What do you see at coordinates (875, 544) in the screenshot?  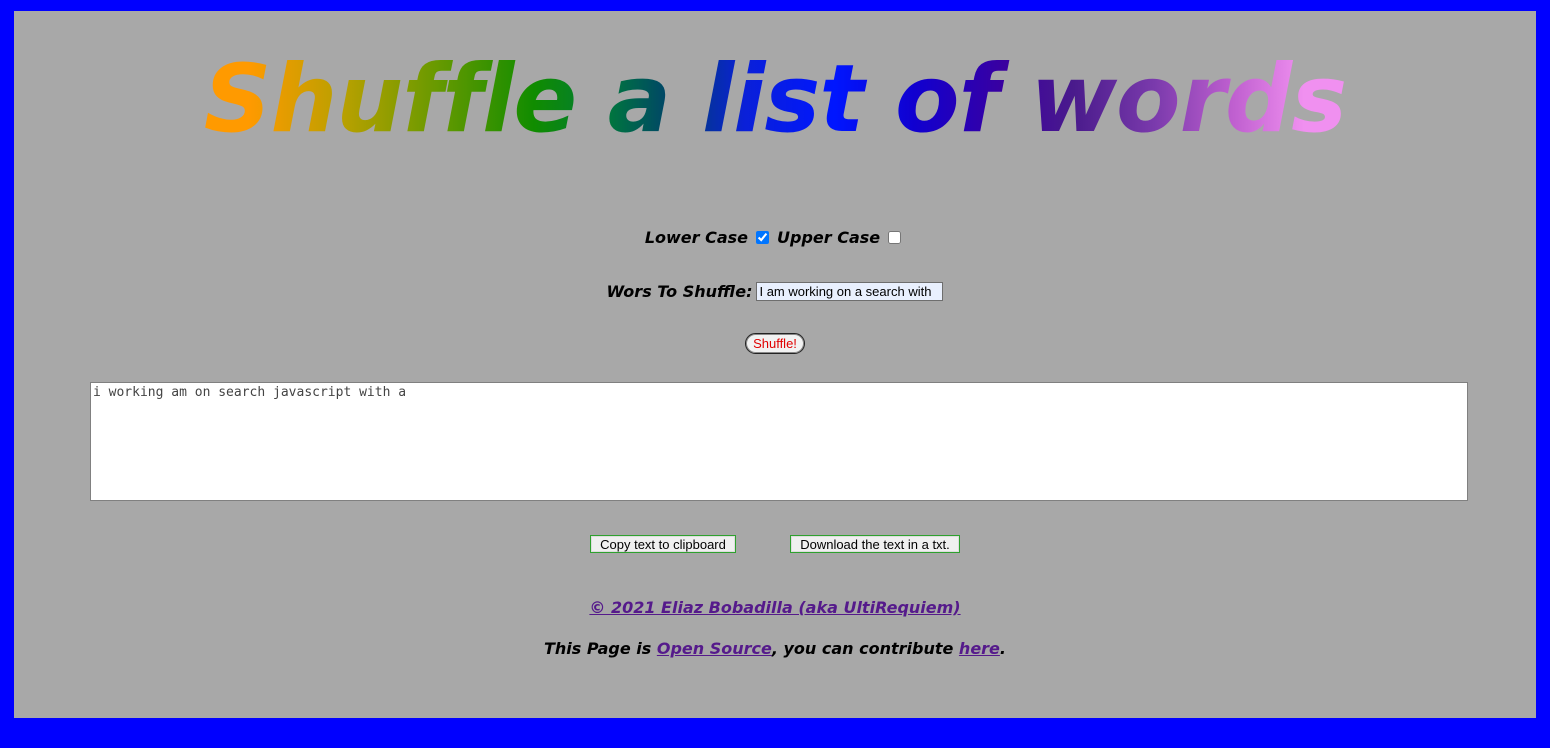 I see `download-txt-button: Download the text in a txt.` at bounding box center [875, 544].